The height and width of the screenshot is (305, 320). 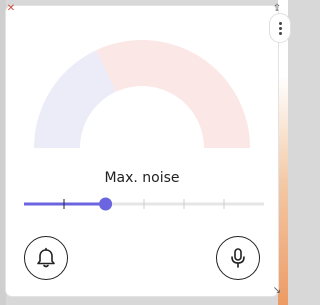 What do you see at coordinates (11, 9) in the screenshot?
I see `close-icon: ✕` at bounding box center [11, 9].